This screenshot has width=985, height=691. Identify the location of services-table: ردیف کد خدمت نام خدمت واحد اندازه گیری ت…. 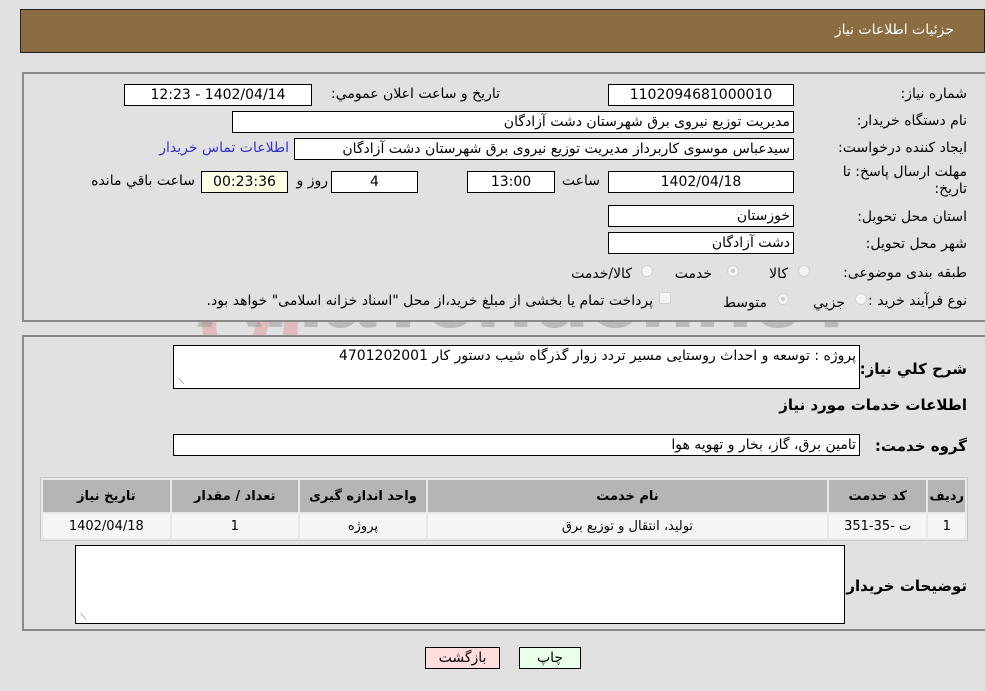
(504, 509).